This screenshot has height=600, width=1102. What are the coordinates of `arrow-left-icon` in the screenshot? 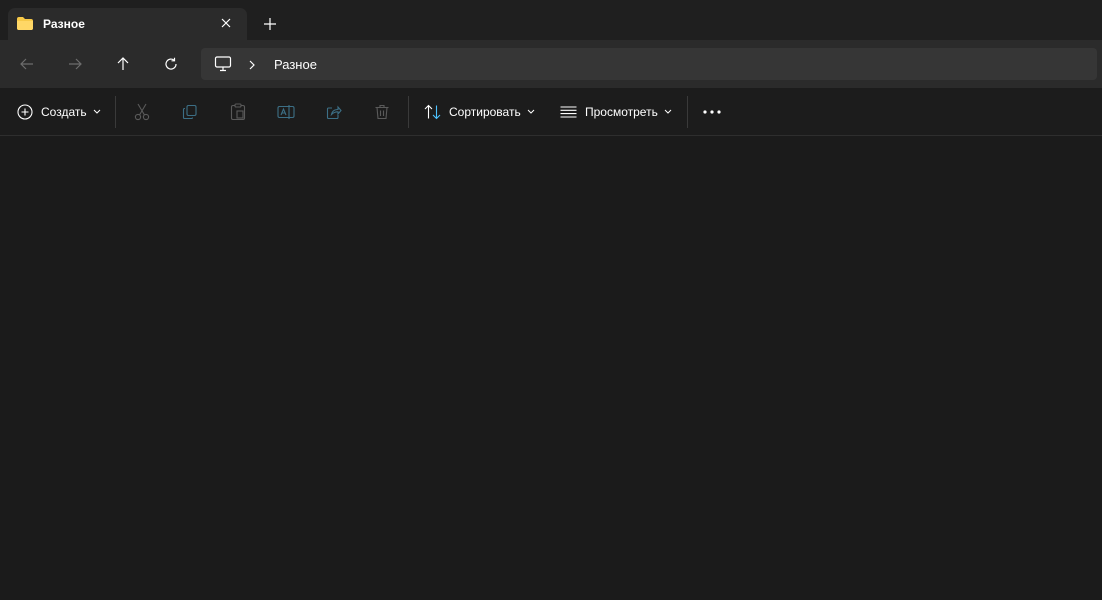 It's located at (27, 64).